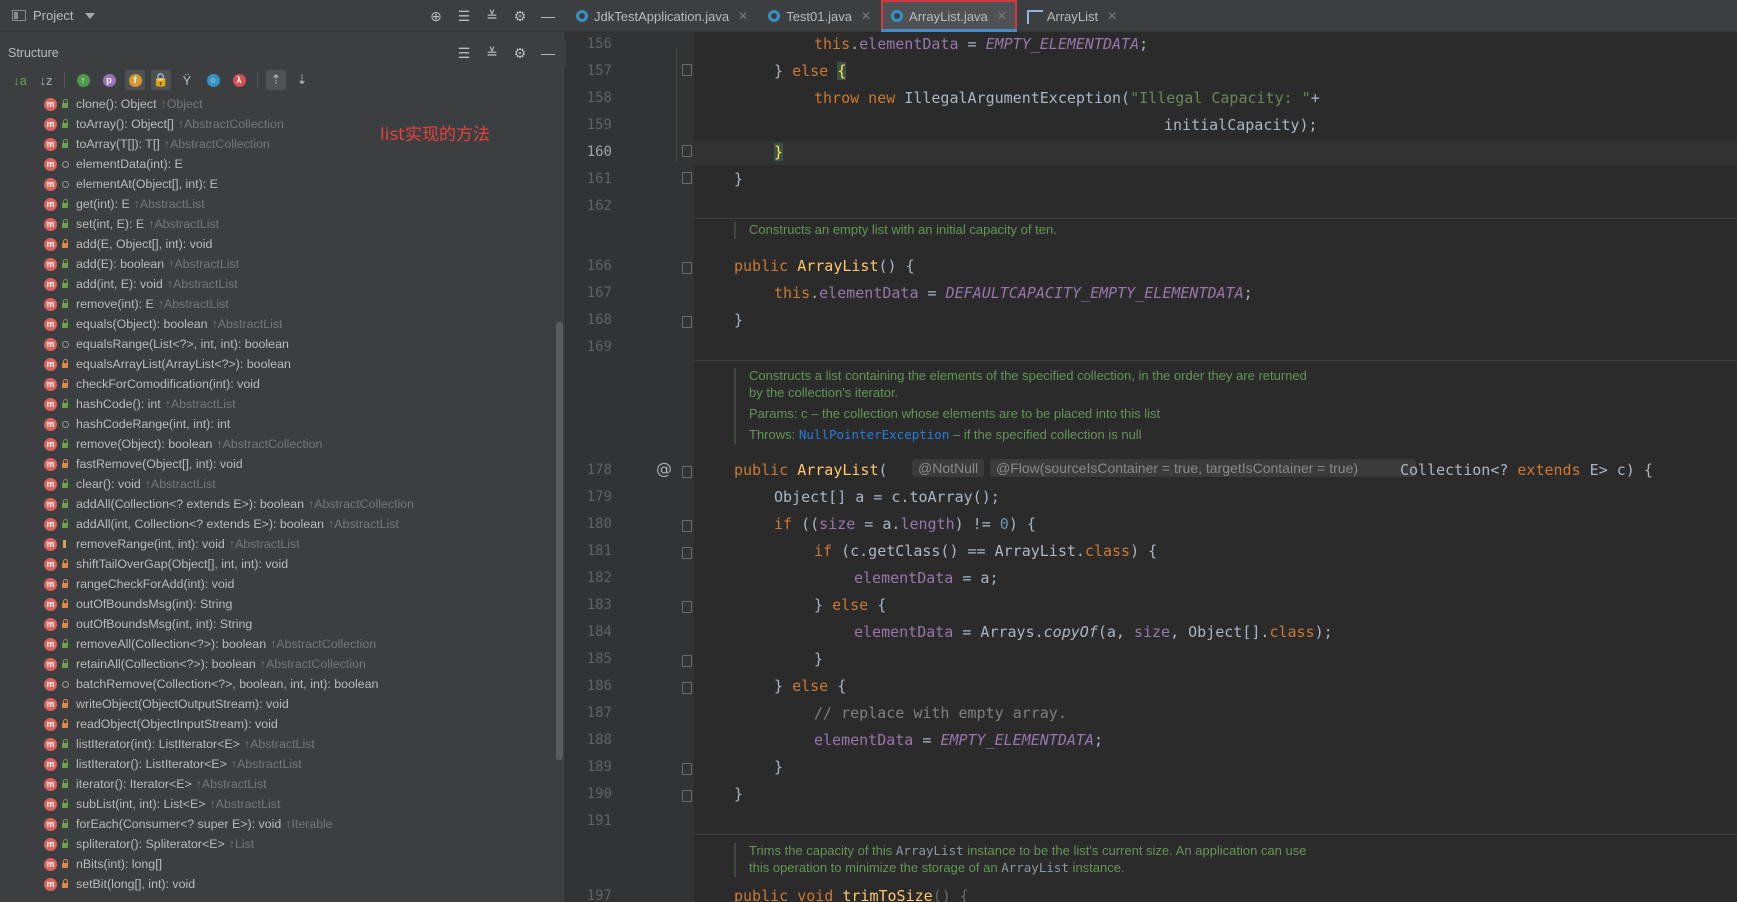  What do you see at coordinates (278, 484) in the screenshot?
I see `structure-method-item: m clear(): void ↑AbstractList` at bounding box center [278, 484].